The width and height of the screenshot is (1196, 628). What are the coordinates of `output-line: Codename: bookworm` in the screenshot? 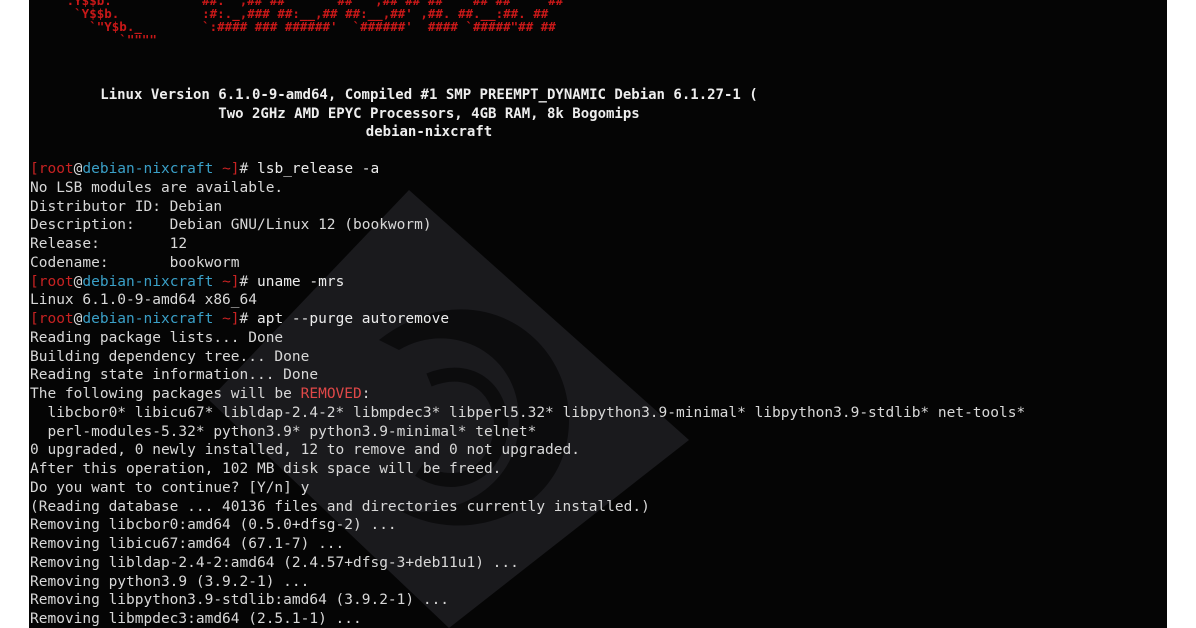 It's located at (135, 262).